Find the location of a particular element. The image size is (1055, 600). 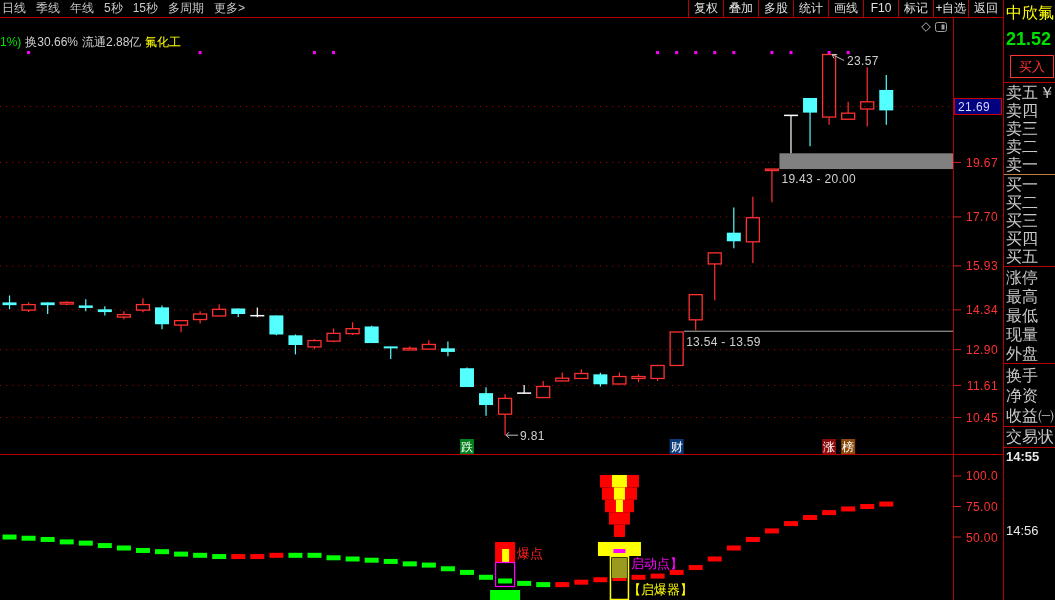

price-axis-label: 19.67 is located at coordinates (981, 162).